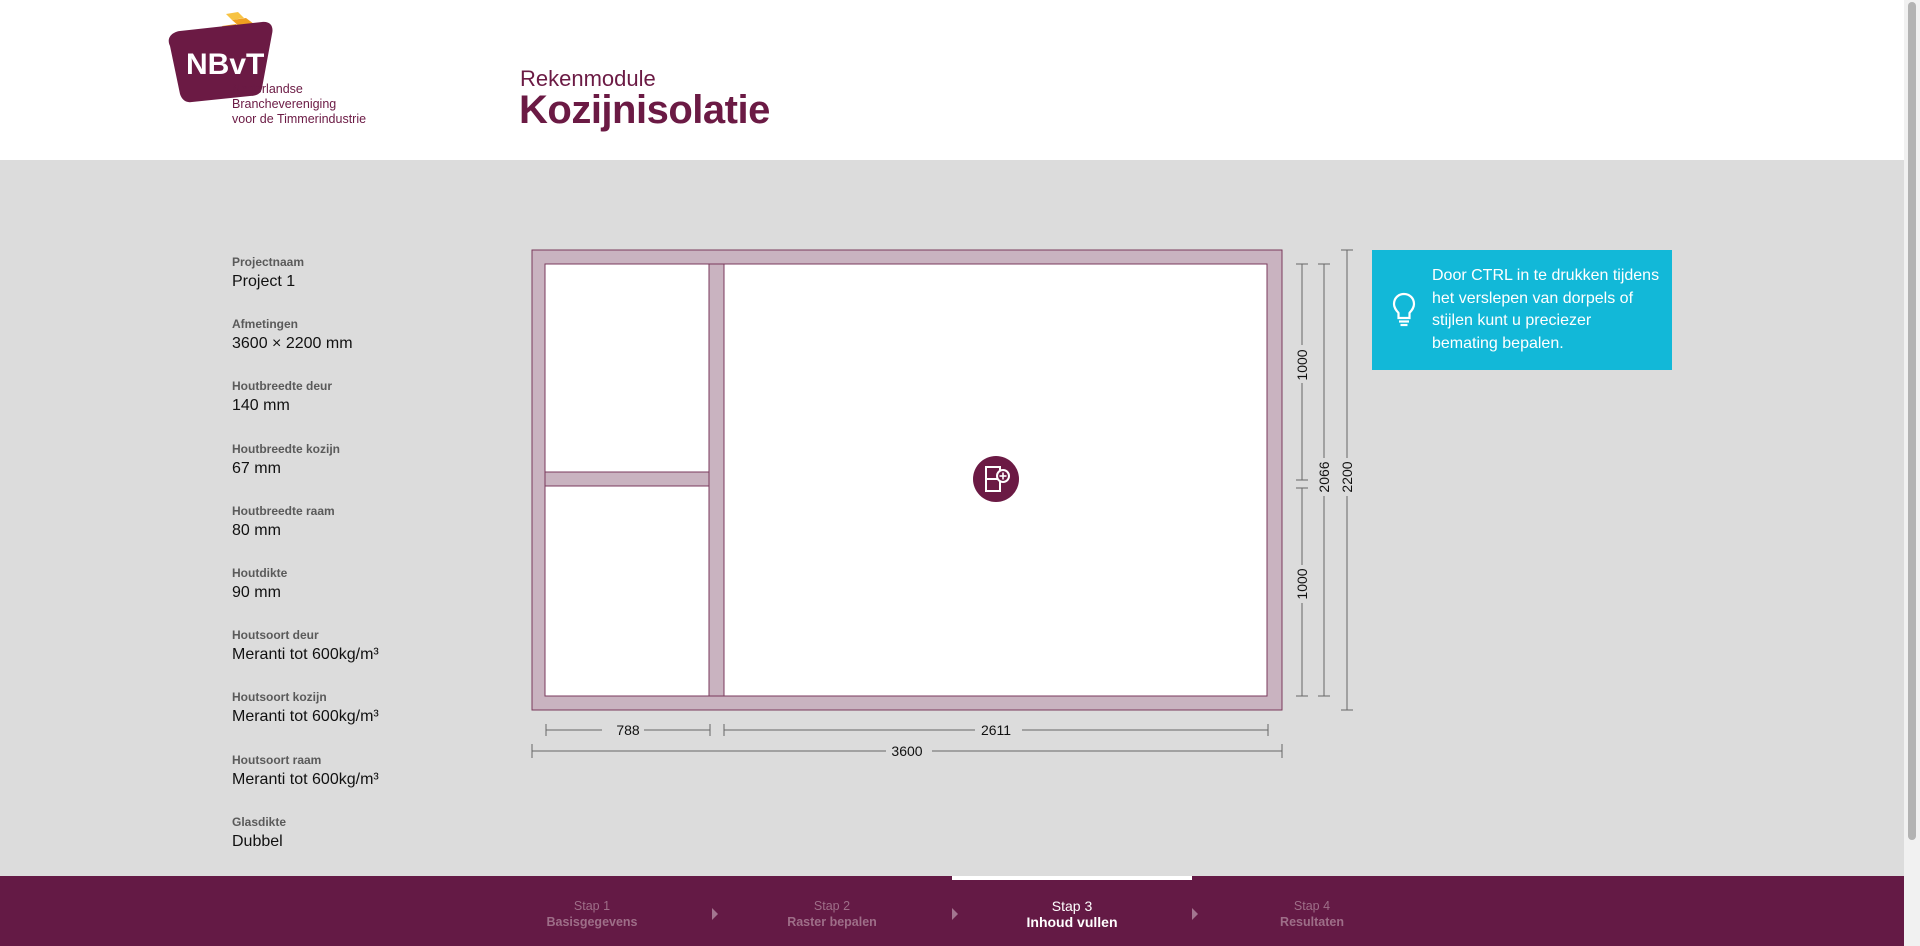 The height and width of the screenshot is (946, 1920). I want to click on summary-item: Houtsoort raam Meranti tot 600kg/m³, so click(352, 783).